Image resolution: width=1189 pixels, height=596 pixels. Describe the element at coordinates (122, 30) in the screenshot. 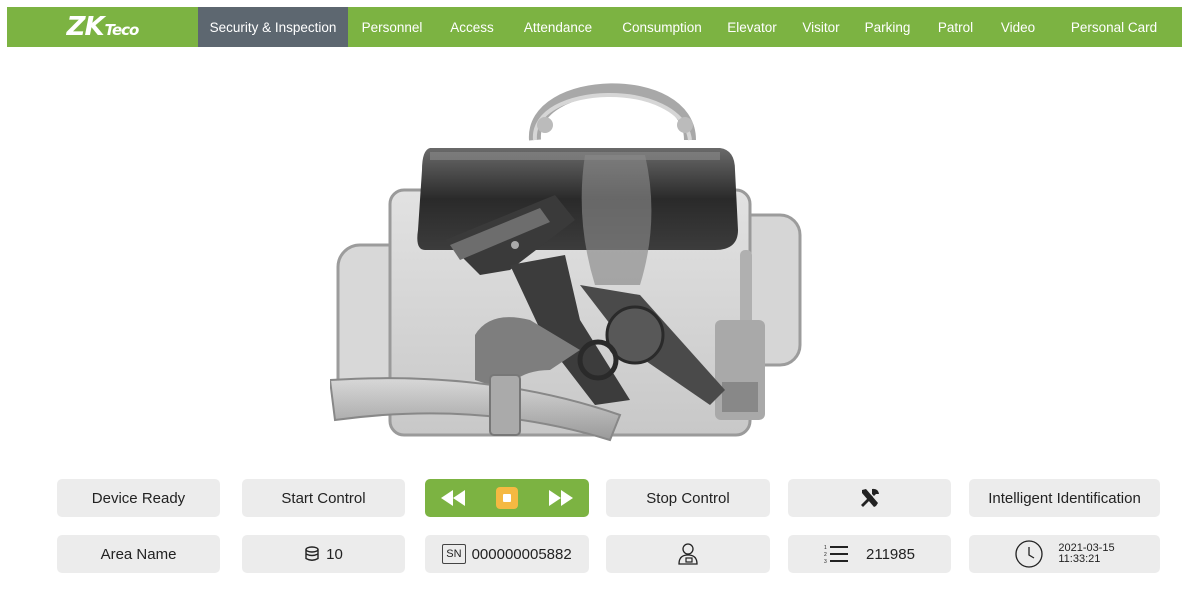

I see `logo-sub-text: Teco` at that location.